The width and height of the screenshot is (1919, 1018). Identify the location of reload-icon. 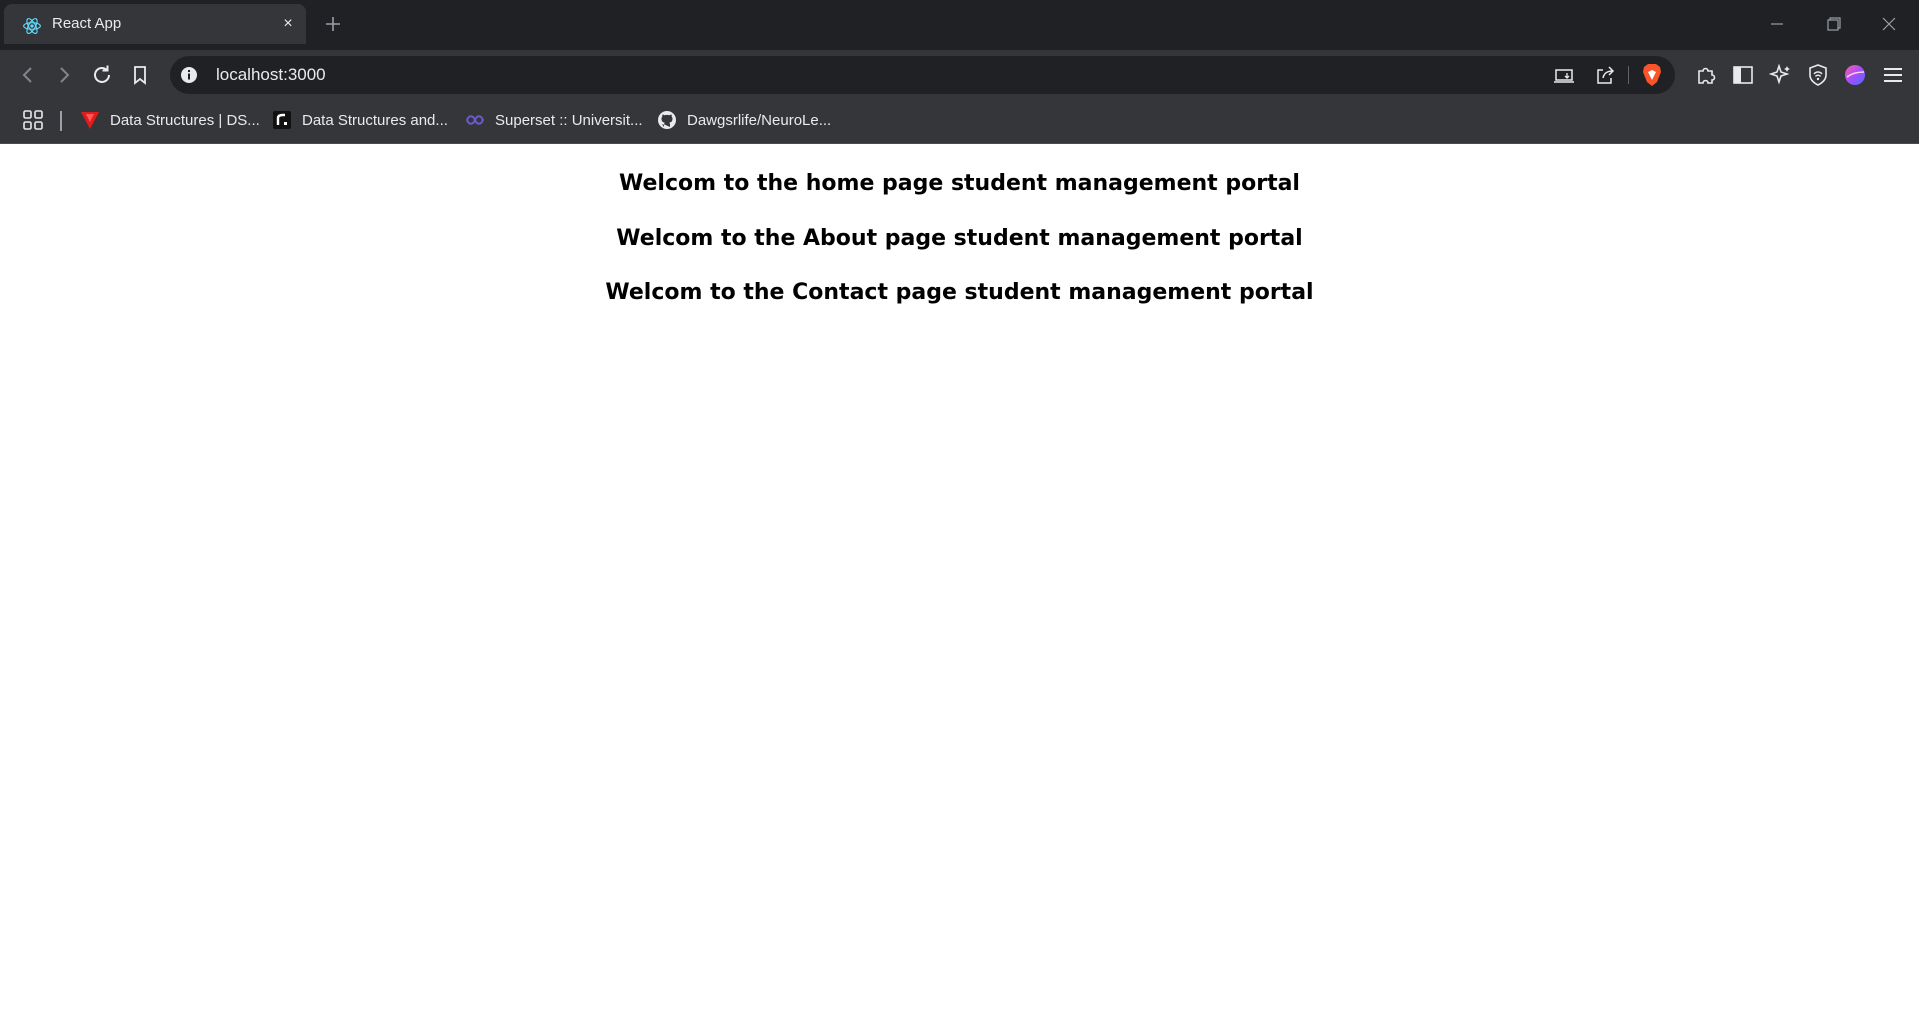
(102, 75).